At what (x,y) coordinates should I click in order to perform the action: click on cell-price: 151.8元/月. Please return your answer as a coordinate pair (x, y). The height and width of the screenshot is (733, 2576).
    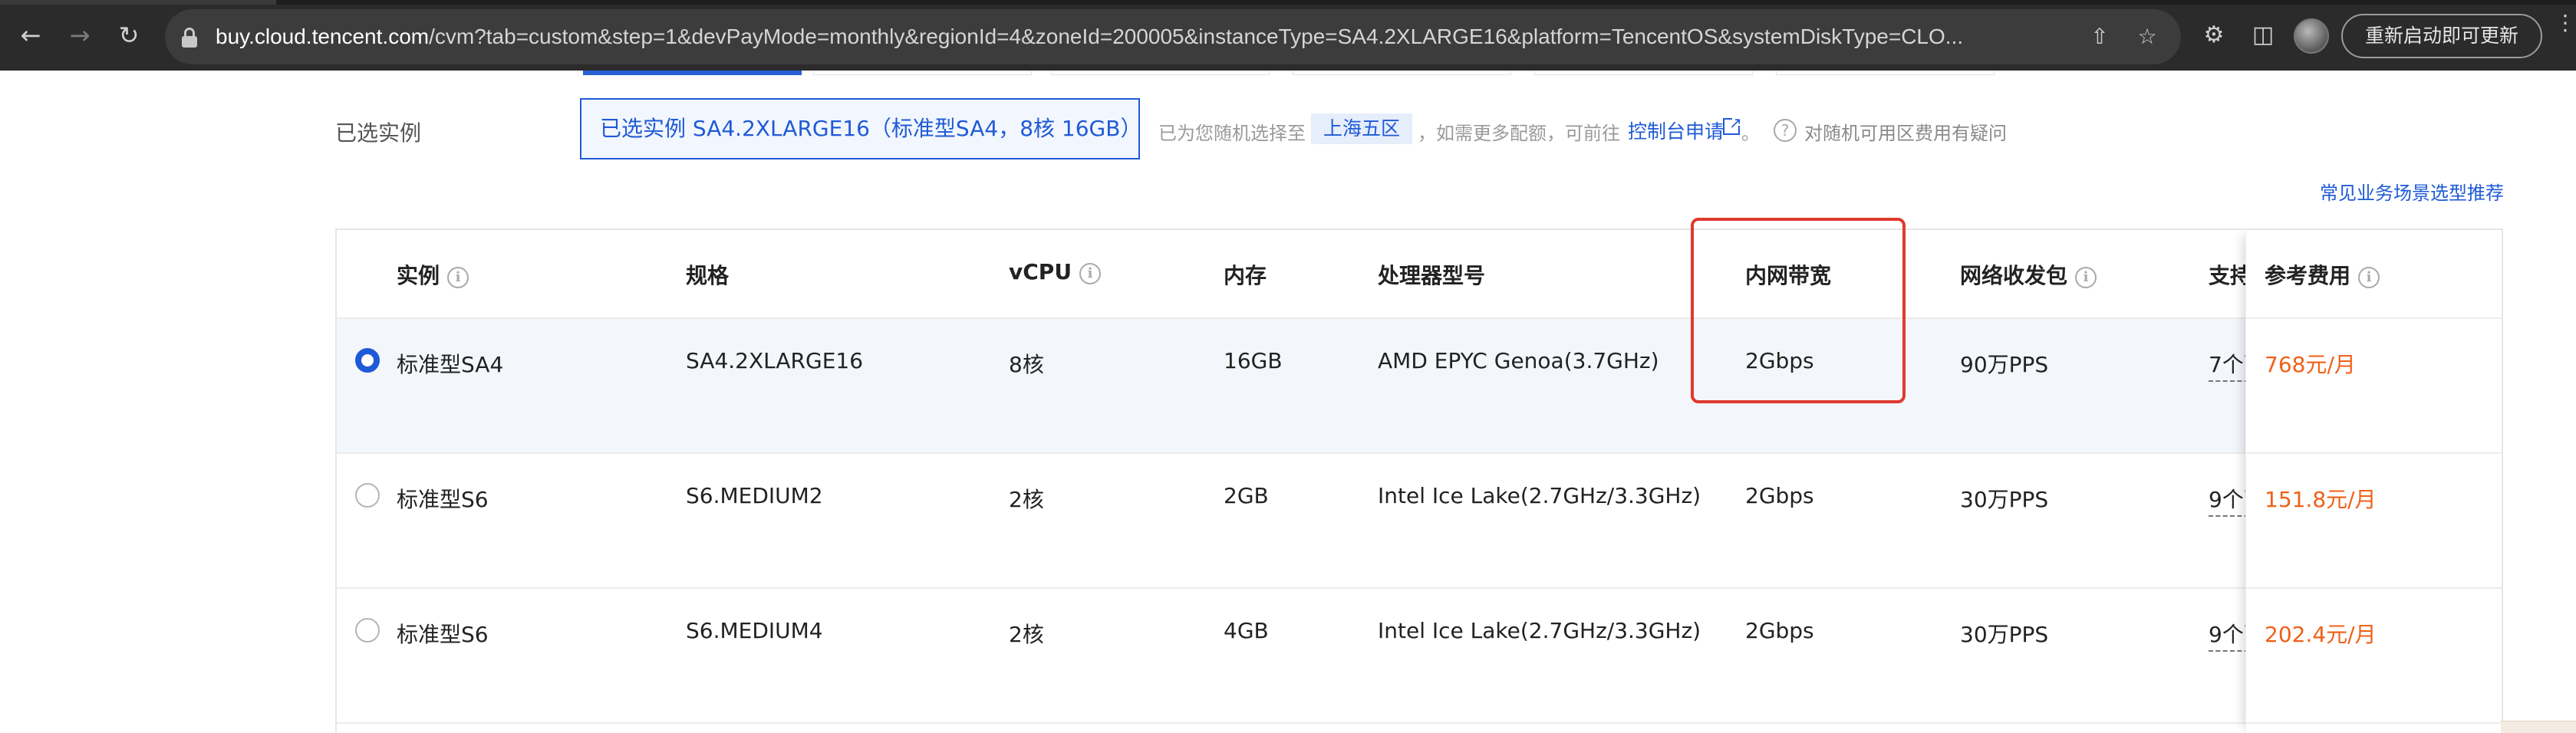
    Looking at the image, I should click on (2321, 500).